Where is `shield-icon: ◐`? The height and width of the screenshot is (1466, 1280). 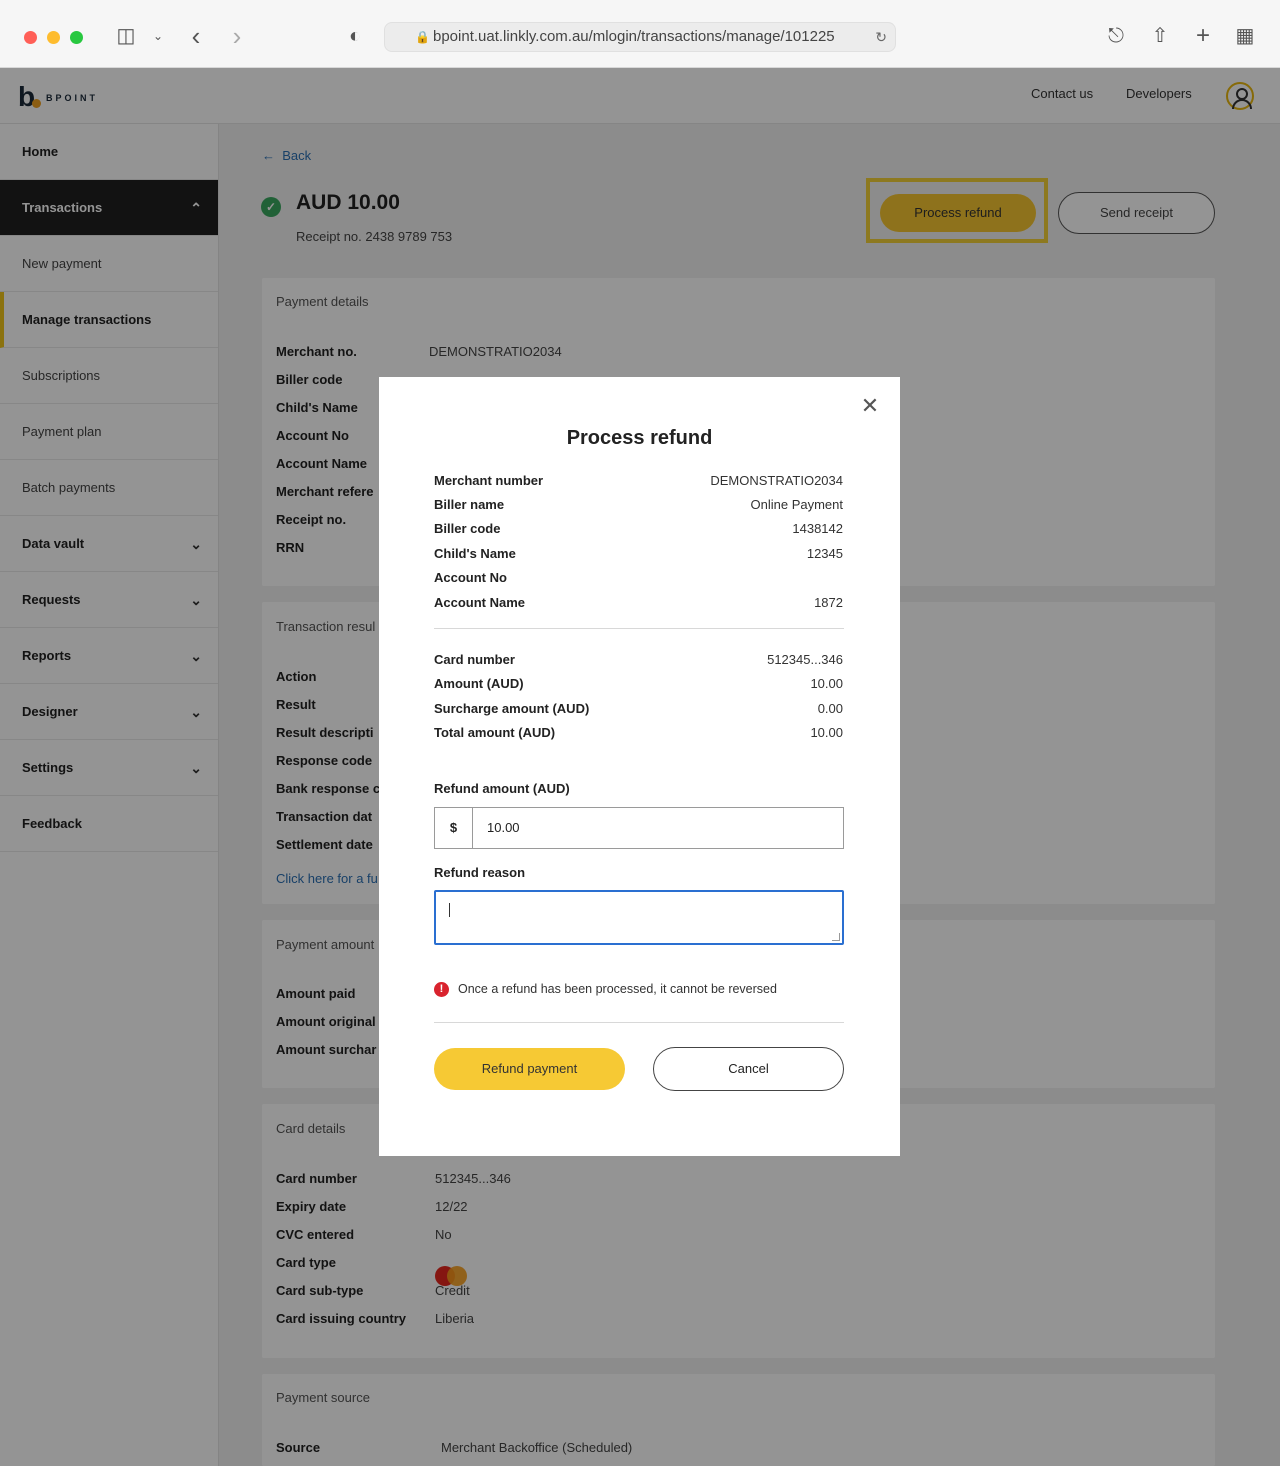 shield-icon: ◐ is located at coordinates (355, 36).